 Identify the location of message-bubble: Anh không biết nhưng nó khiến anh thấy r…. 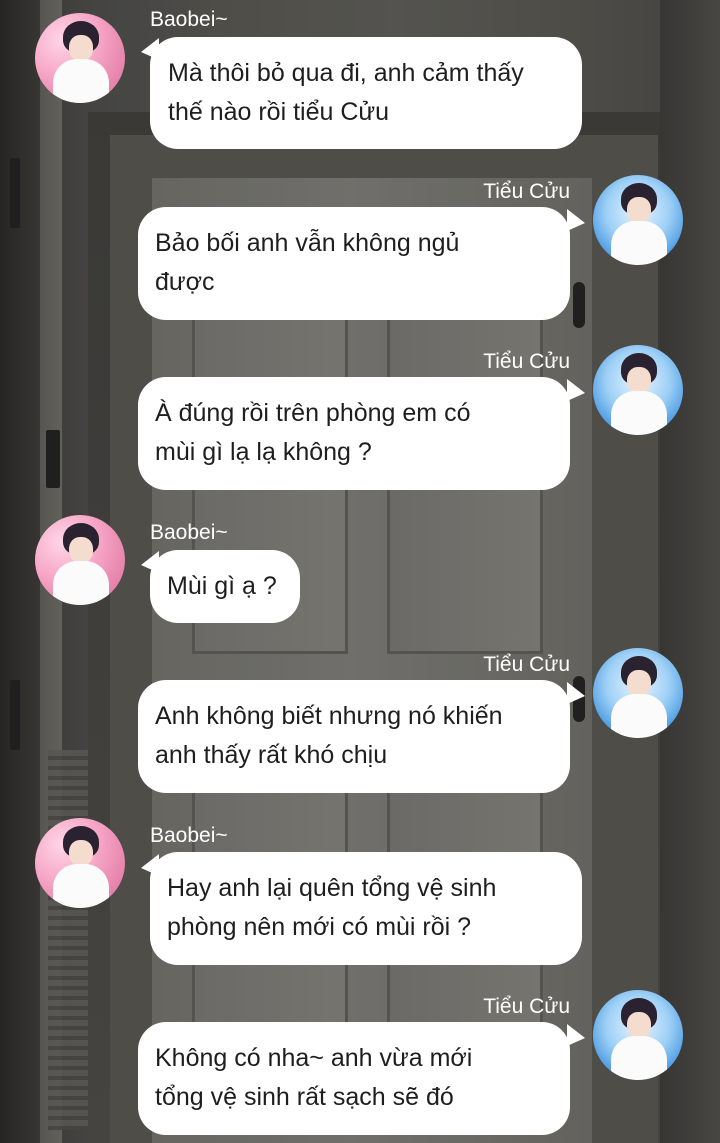
(354, 736).